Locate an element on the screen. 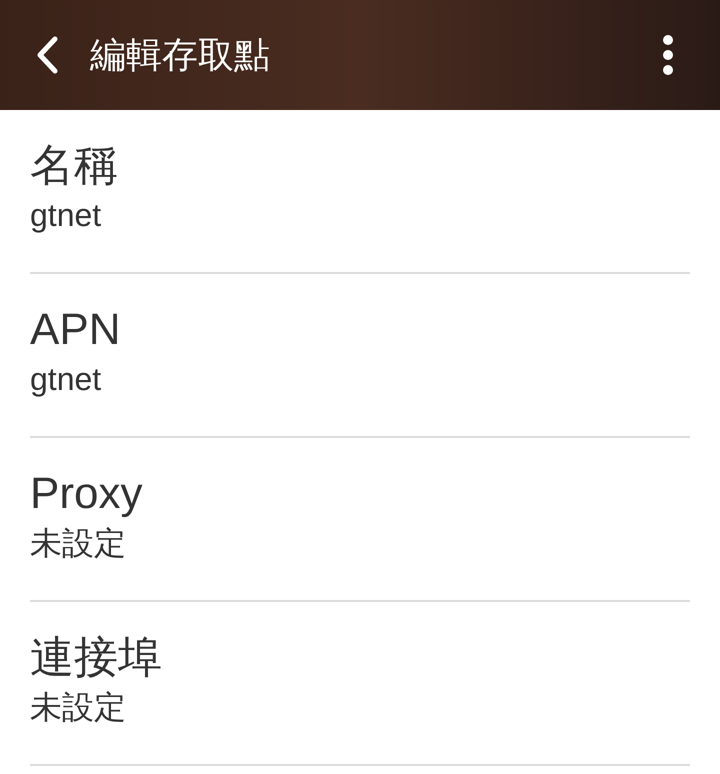  header-title: 編輯存取點 is located at coordinates (180, 55).